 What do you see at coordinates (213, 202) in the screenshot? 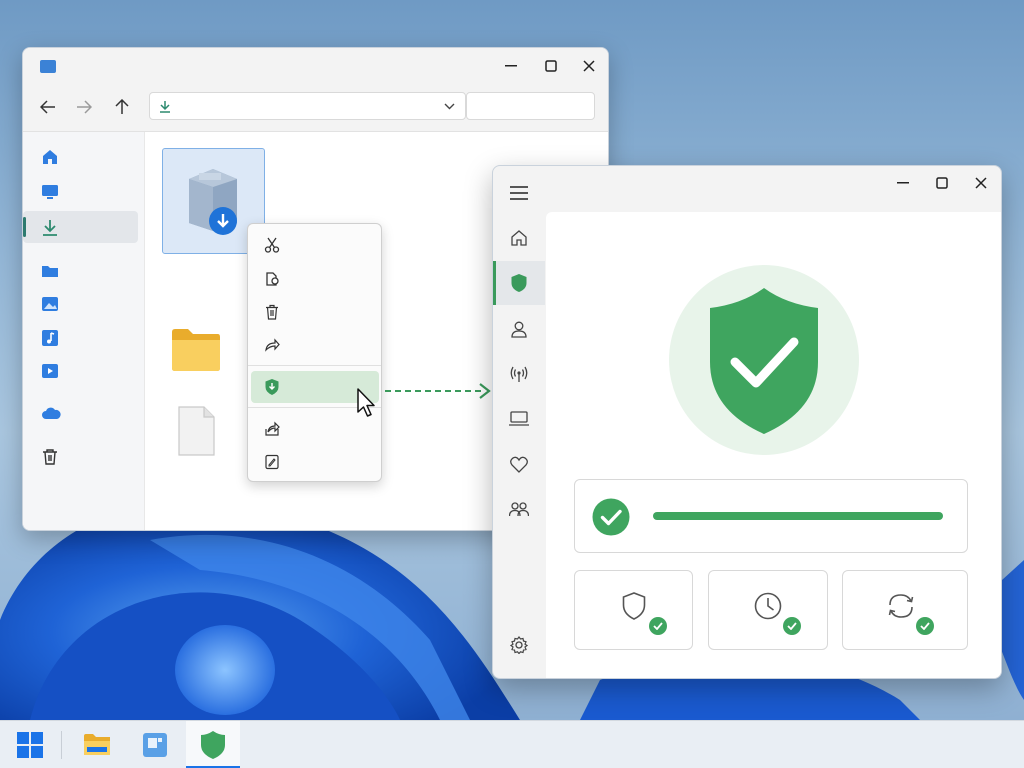
I see `package-installer-icon` at bounding box center [213, 202].